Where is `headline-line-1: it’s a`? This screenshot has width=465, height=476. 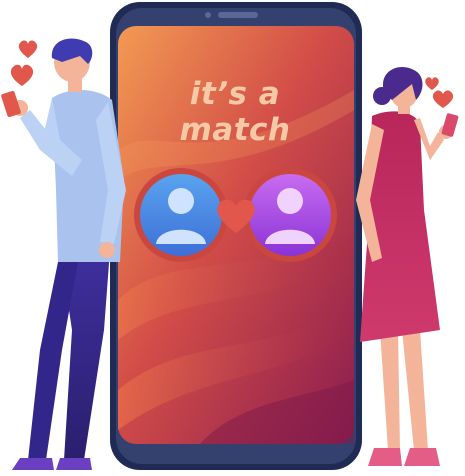 headline-line-1: it’s a is located at coordinates (235, 94).